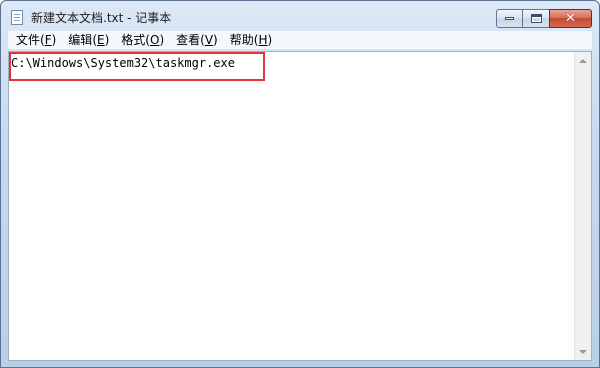 The image size is (600, 368). I want to click on minimize-button, so click(509, 18).